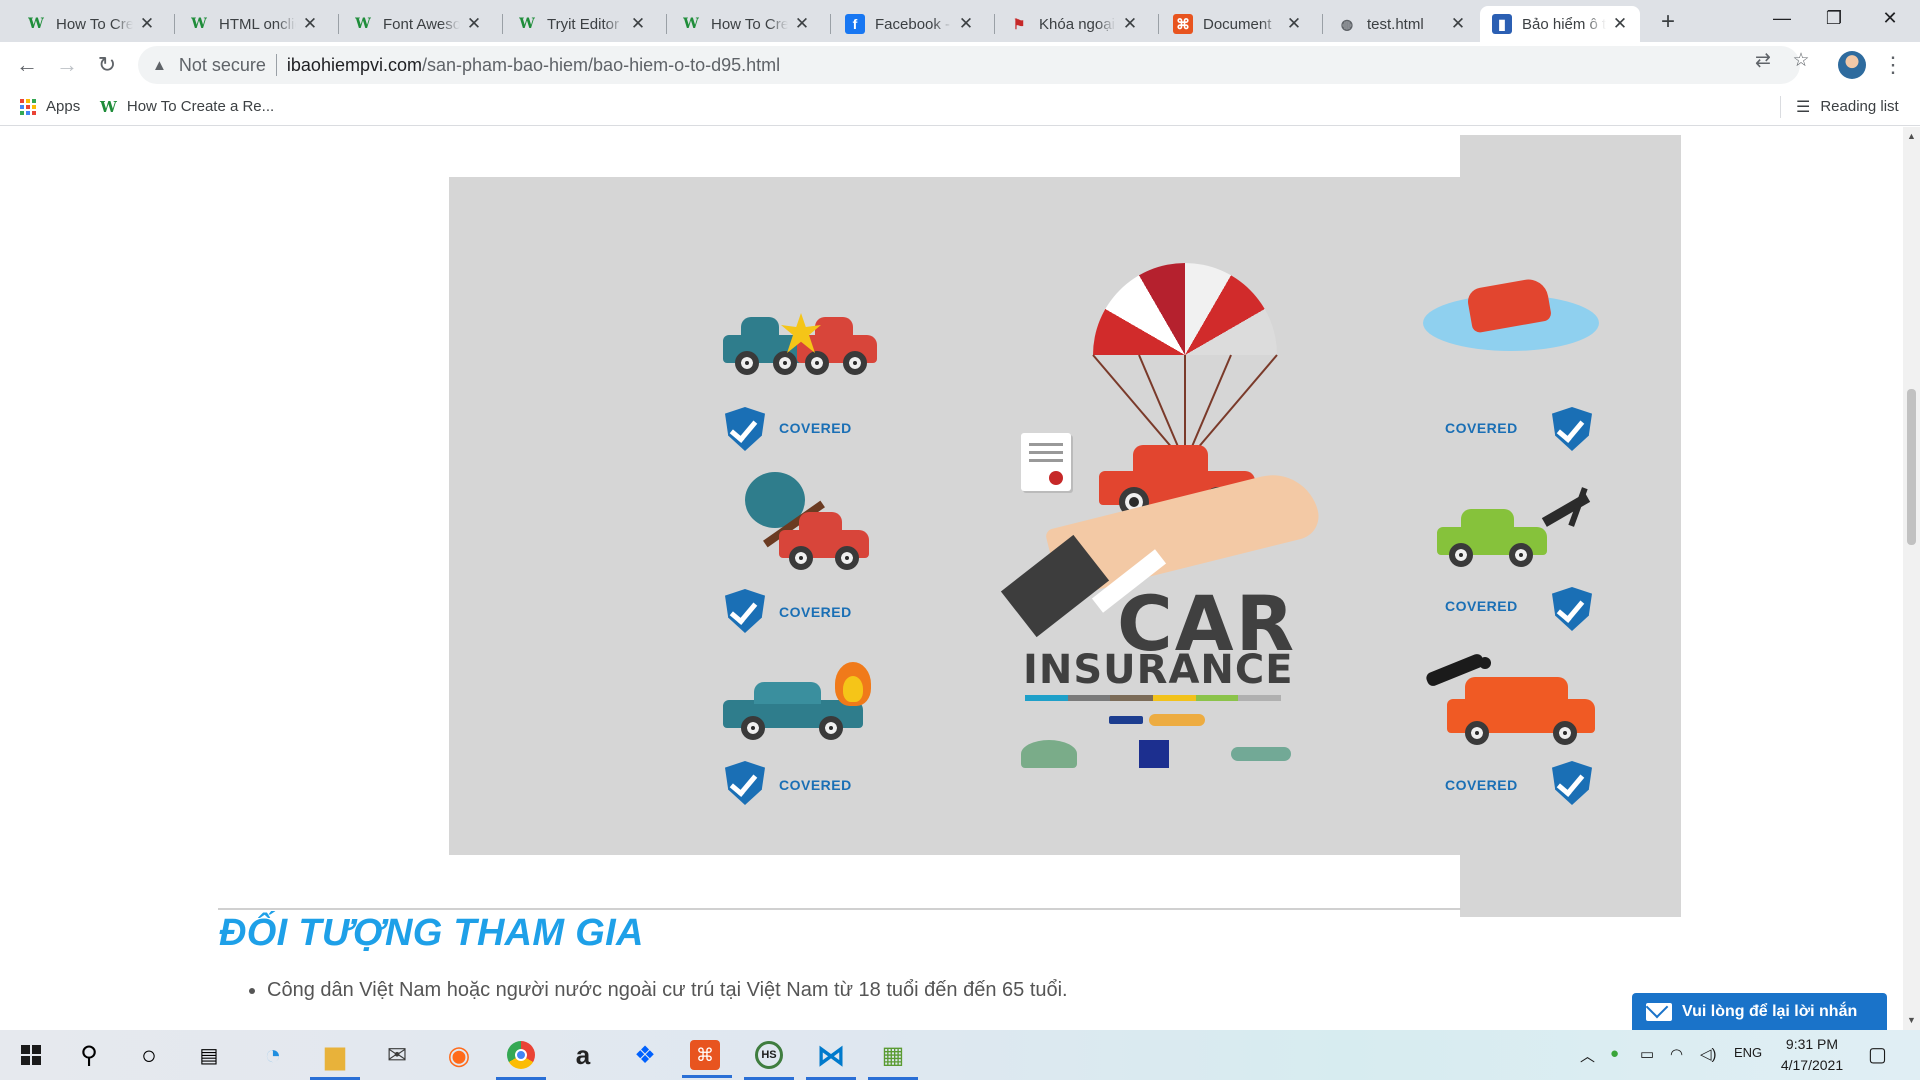 The width and height of the screenshot is (1920, 1080). Describe the element at coordinates (1517, 532) in the screenshot. I see `tow-truck-illustration` at that location.